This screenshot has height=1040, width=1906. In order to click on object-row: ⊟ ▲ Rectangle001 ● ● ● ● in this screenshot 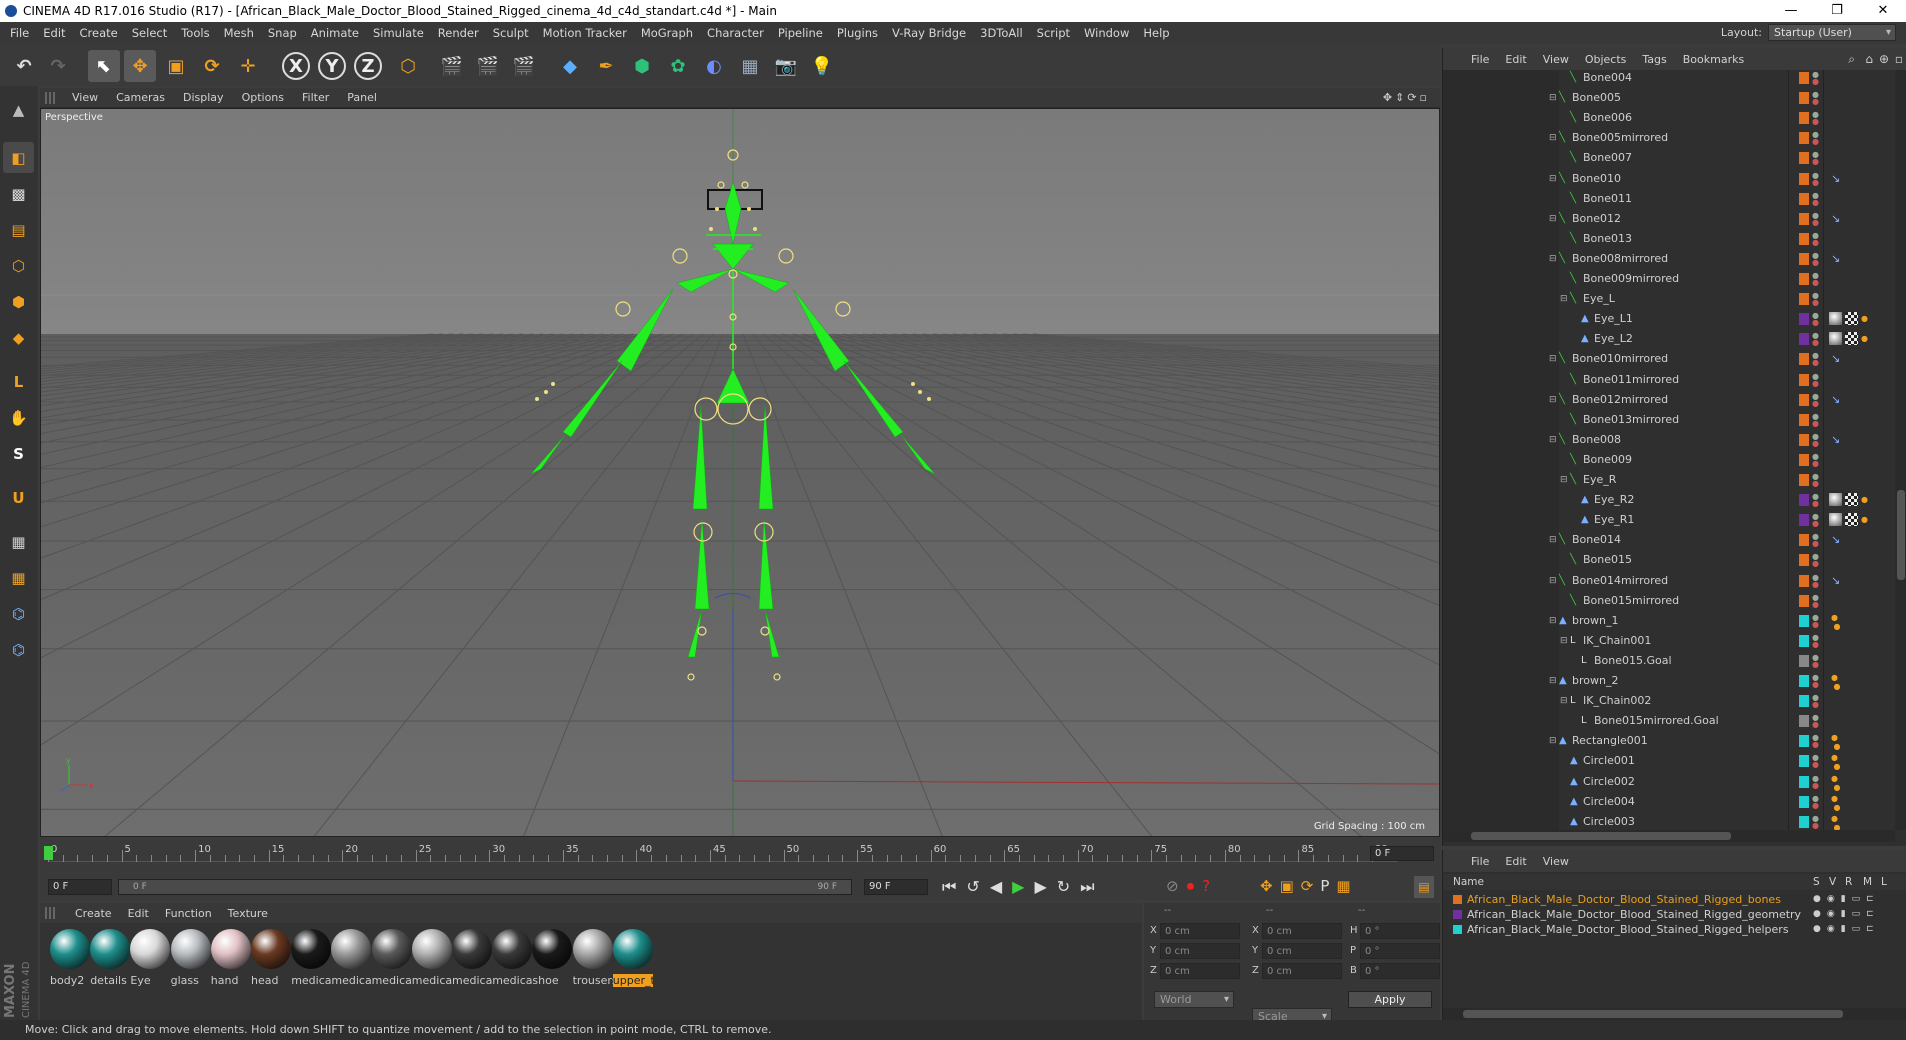, I will do `click(1669, 741)`.